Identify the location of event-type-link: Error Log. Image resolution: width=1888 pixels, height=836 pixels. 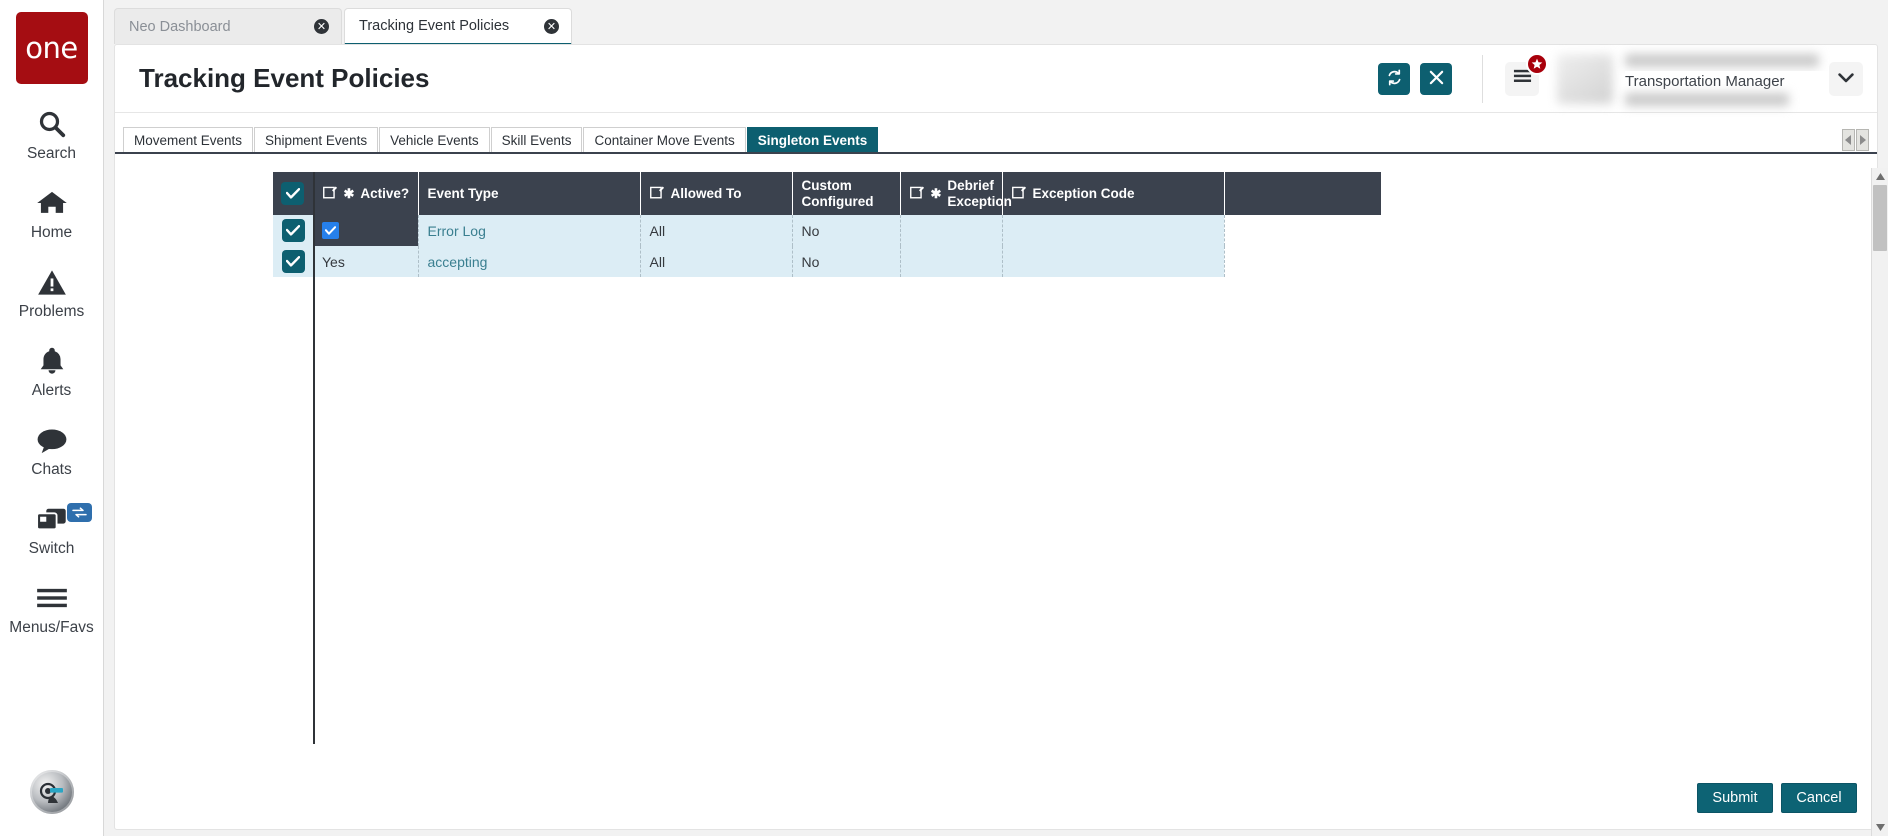
(457, 231).